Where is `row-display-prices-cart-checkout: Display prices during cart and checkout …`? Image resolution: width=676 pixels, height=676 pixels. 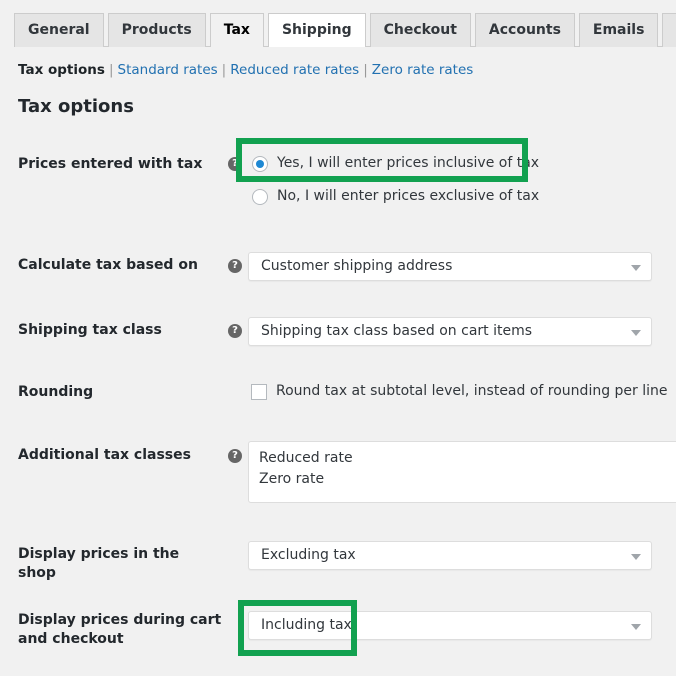
row-display-prices-cart-checkout: Display prices during cart and checkout … is located at coordinates (338, 631).